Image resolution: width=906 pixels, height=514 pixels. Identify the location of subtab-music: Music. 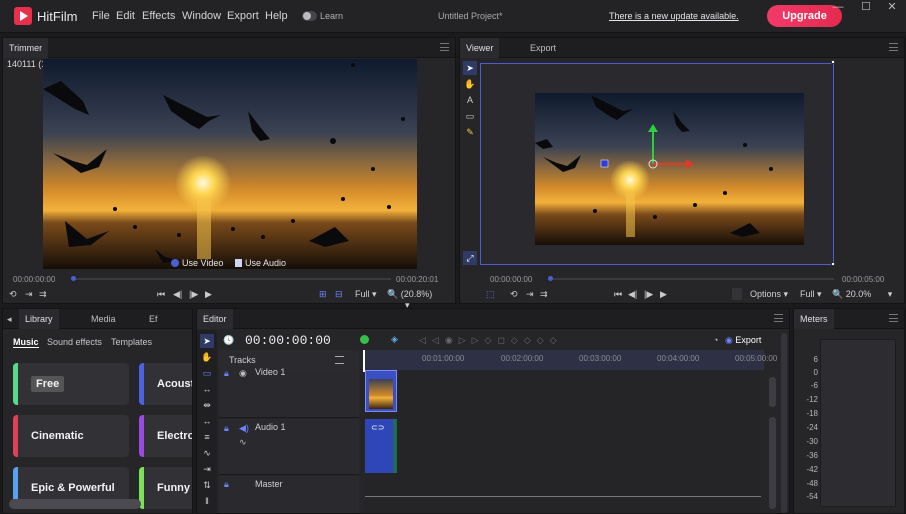
(26, 342).